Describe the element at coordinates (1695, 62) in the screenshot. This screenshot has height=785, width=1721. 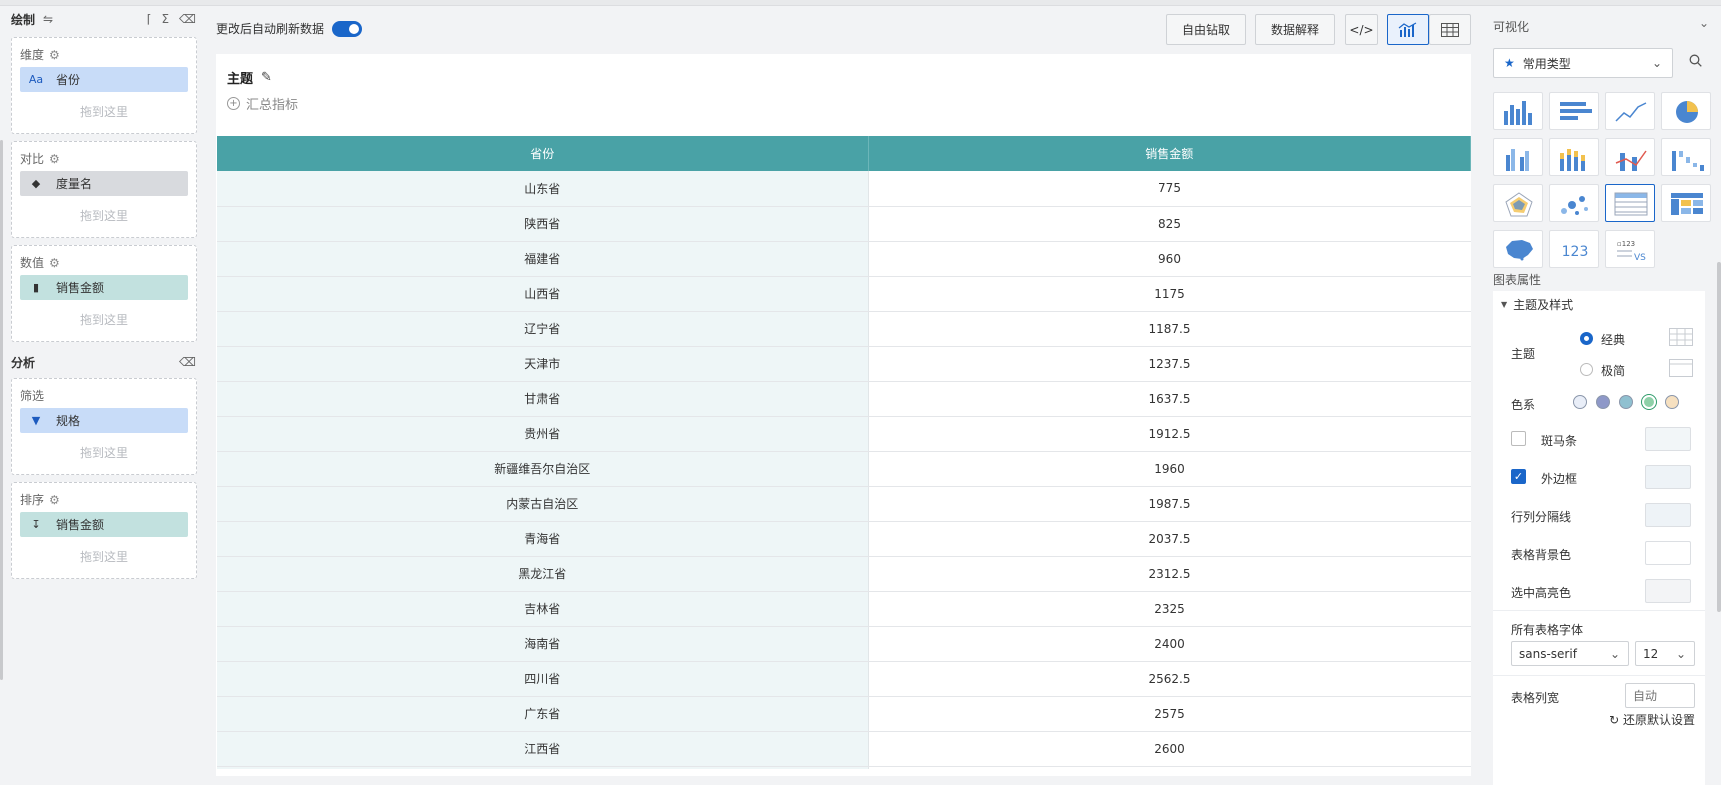
I see `search-icon` at that location.